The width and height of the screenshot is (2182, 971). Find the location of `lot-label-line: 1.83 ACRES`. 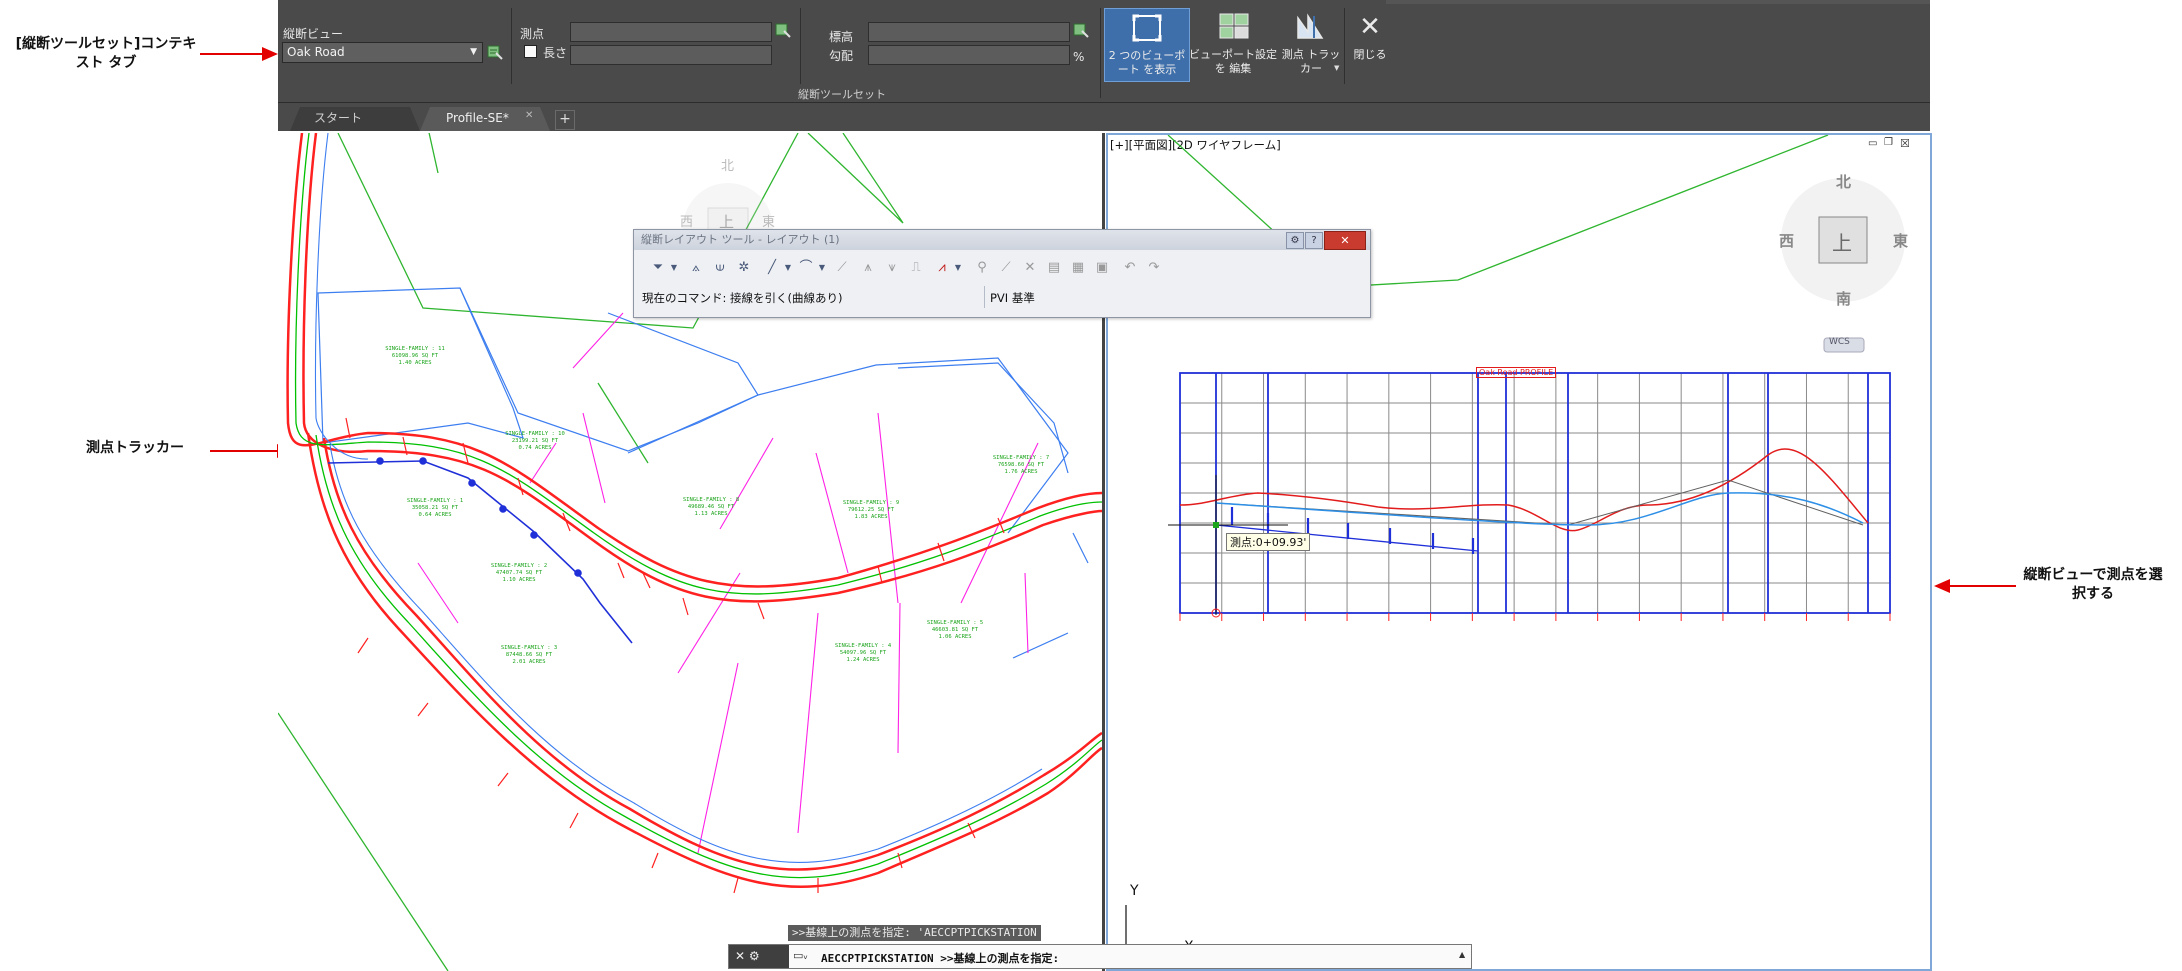

lot-label-line: 1.83 ACRES is located at coordinates (871, 517).